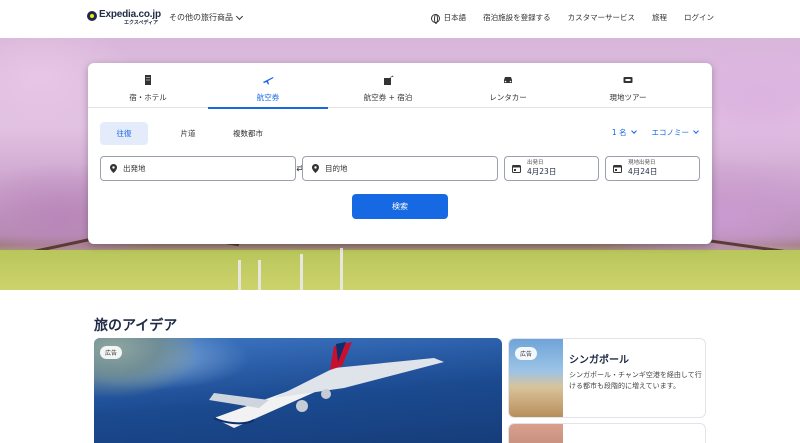  I want to click on language-selector: 日本語, so click(448, 18).